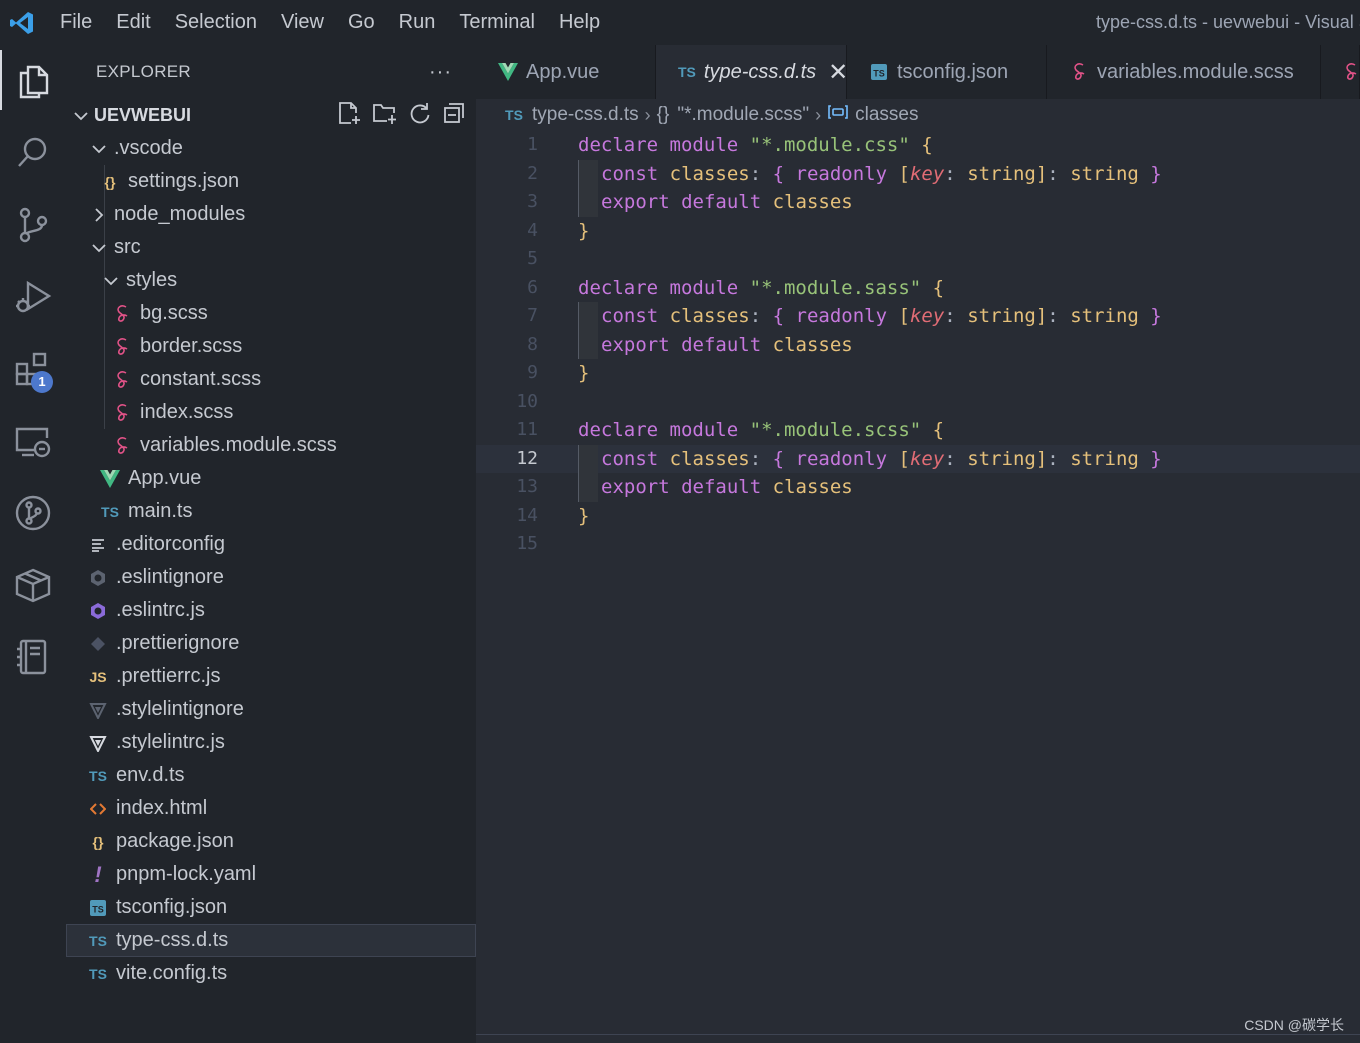 This screenshot has width=1360, height=1043. I want to click on menu-selection: Selection, so click(216, 22).